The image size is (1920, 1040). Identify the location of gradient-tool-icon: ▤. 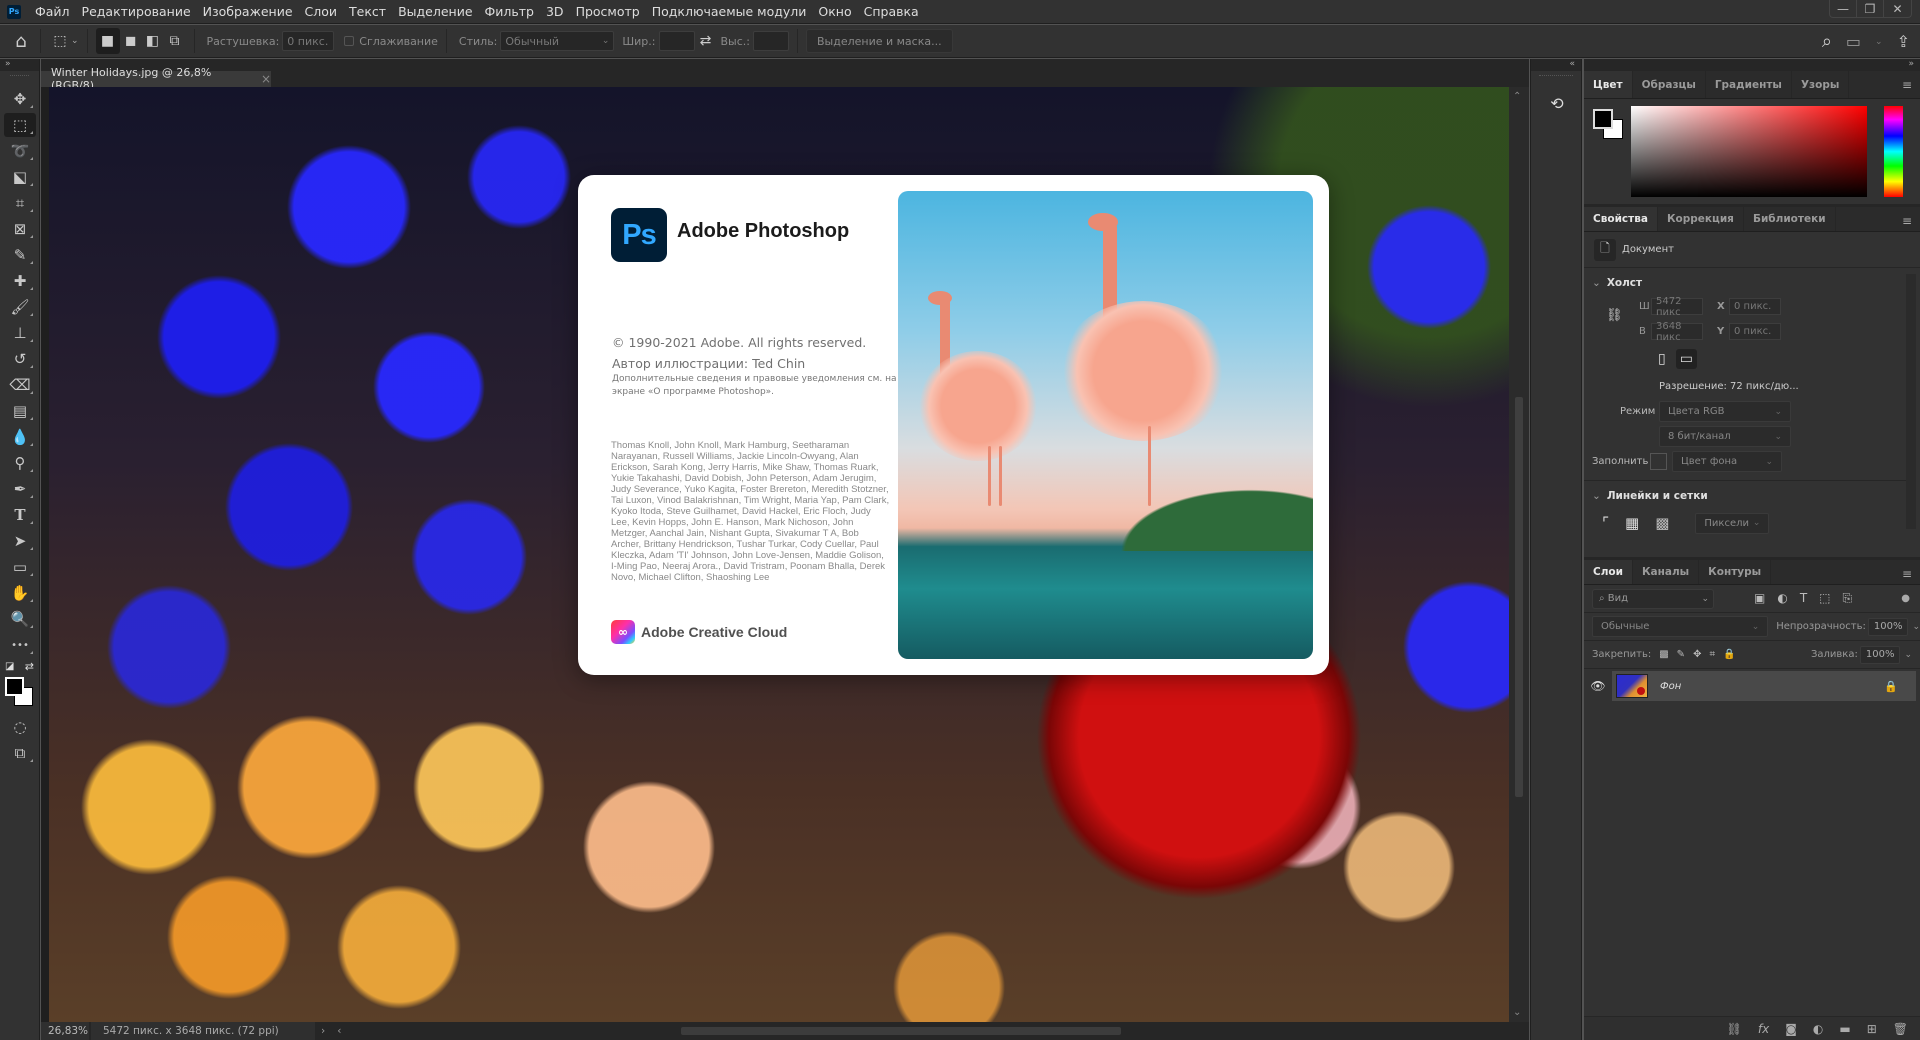
(20, 411).